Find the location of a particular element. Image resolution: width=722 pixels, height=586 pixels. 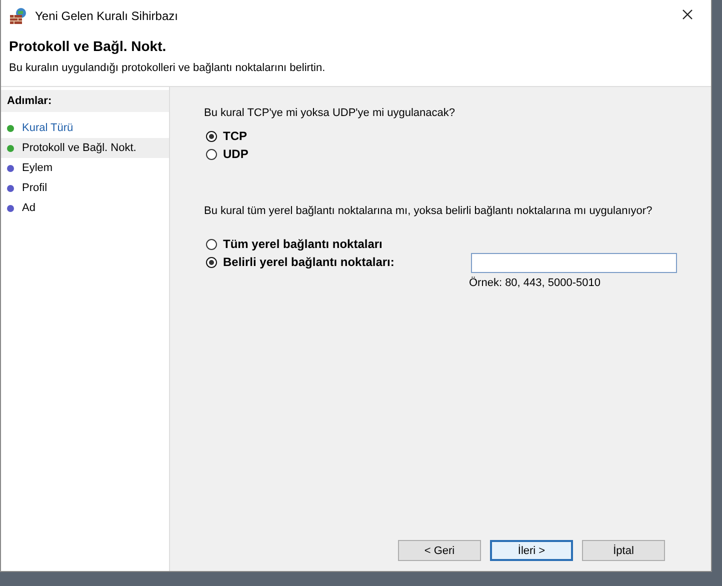

radio-option: TCP is located at coordinates (226, 136).